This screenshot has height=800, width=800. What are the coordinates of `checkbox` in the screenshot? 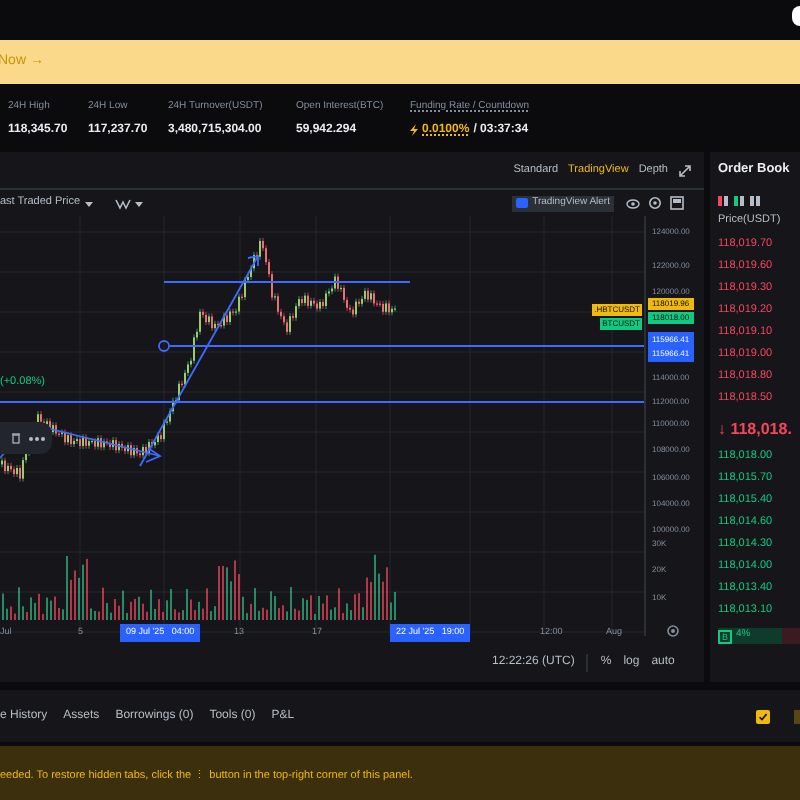 It's located at (763, 716).